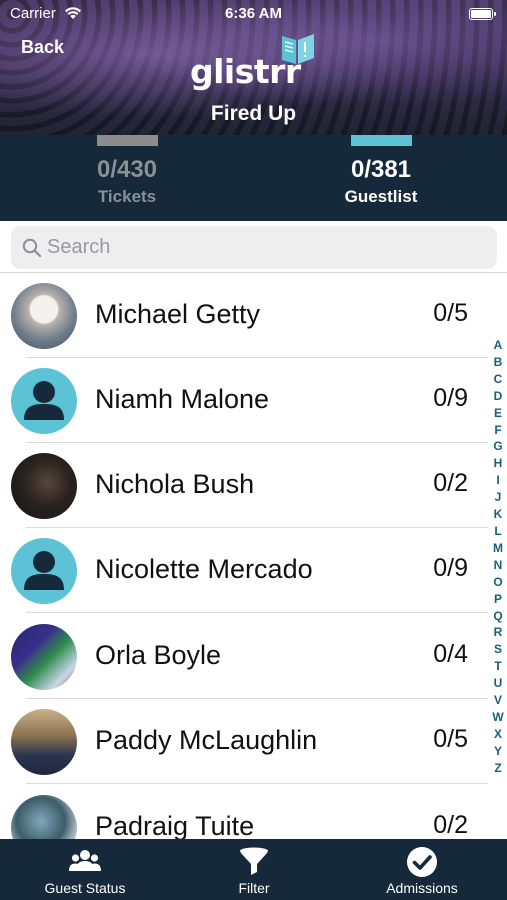 The image size is (507, 900). What do you see at coordinates (178, 314) in the screenshot?
I see `guest-name: Michael Getty` at bounding box center [178, 314].